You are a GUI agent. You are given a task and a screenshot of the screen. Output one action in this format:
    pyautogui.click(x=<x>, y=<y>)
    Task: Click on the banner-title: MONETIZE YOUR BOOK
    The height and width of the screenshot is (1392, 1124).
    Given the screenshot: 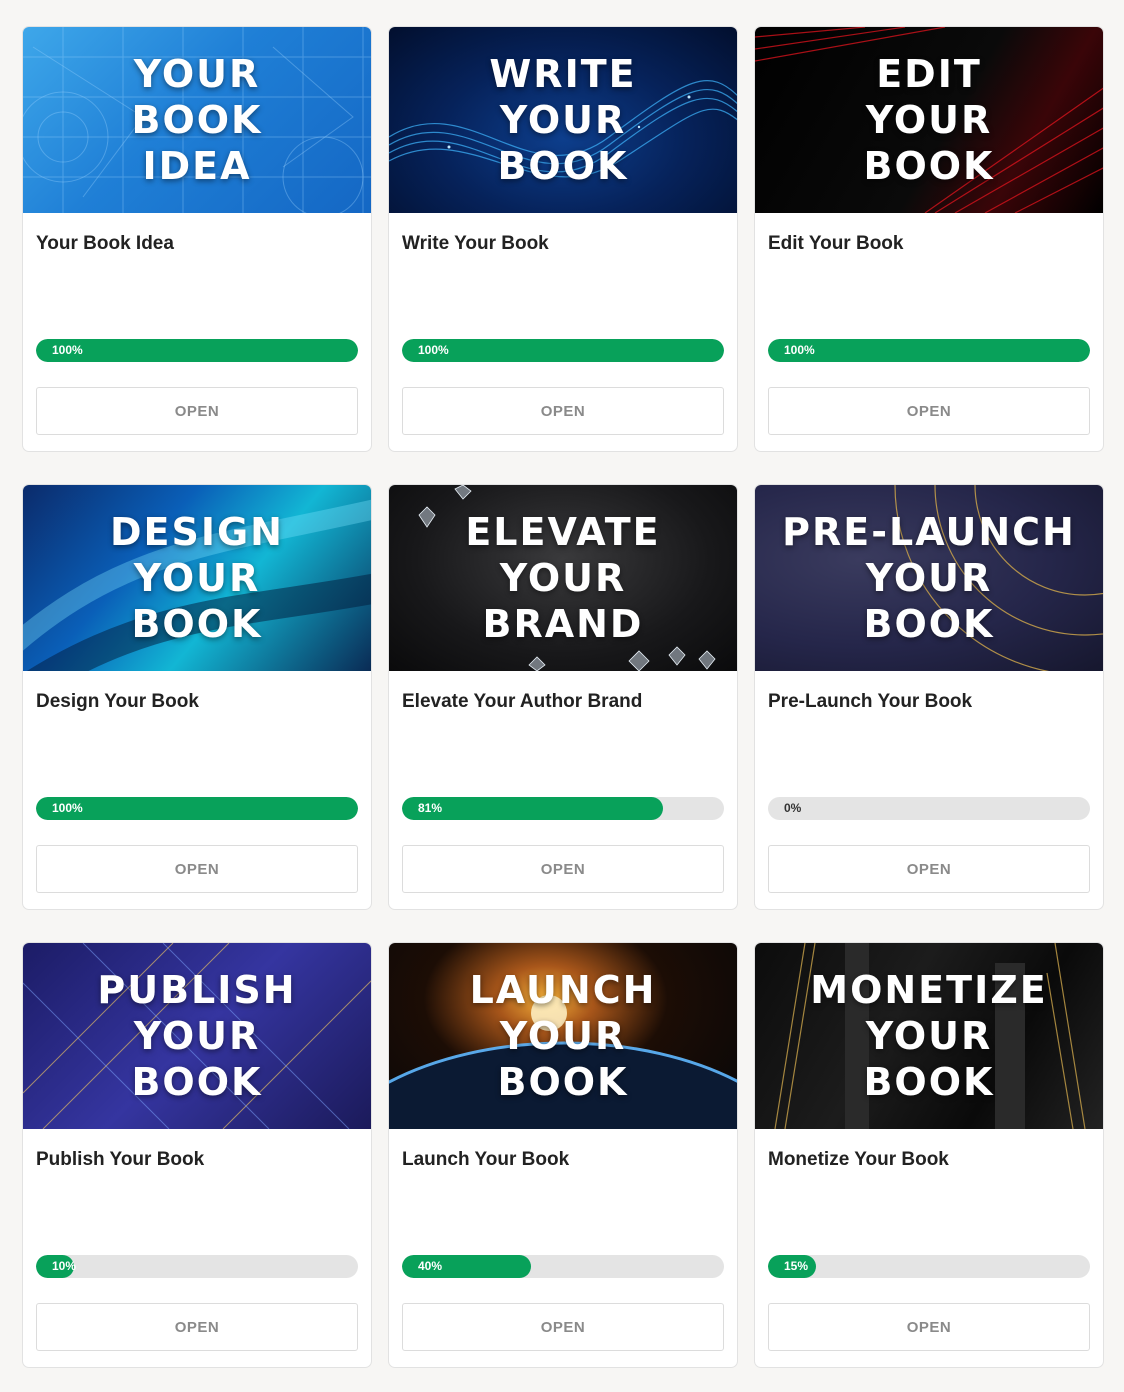 What is the action you would take?
    pyautogui.click(x=929, y=1036)
    